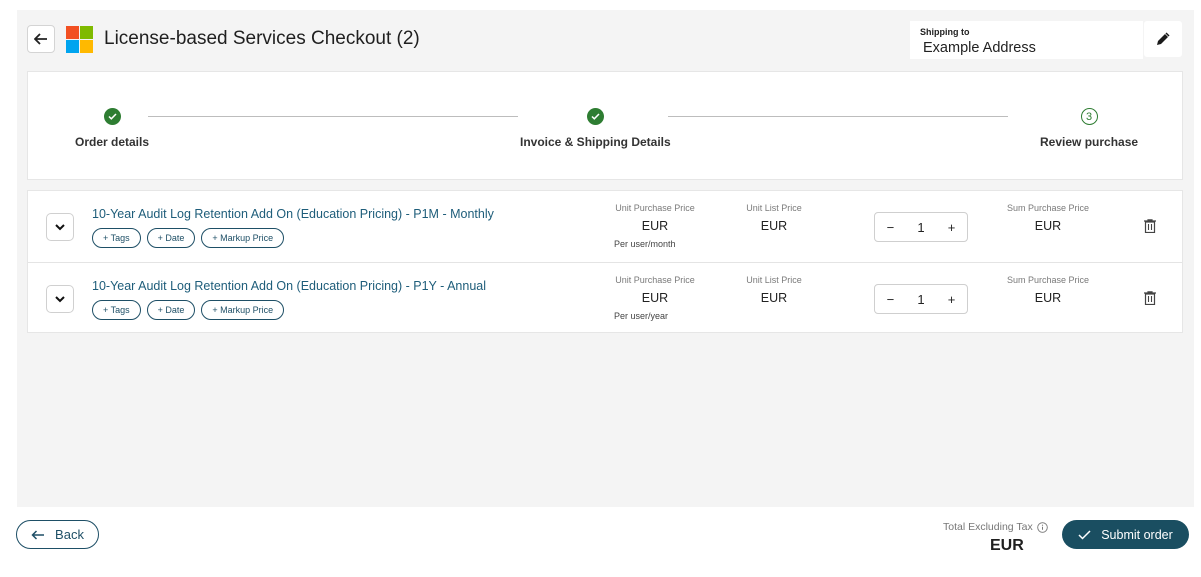 Image resolution: width=1201 pixels, height=577 pixels. I want to click on step-label: Invoice & Shipping Details, so click(595, 142).